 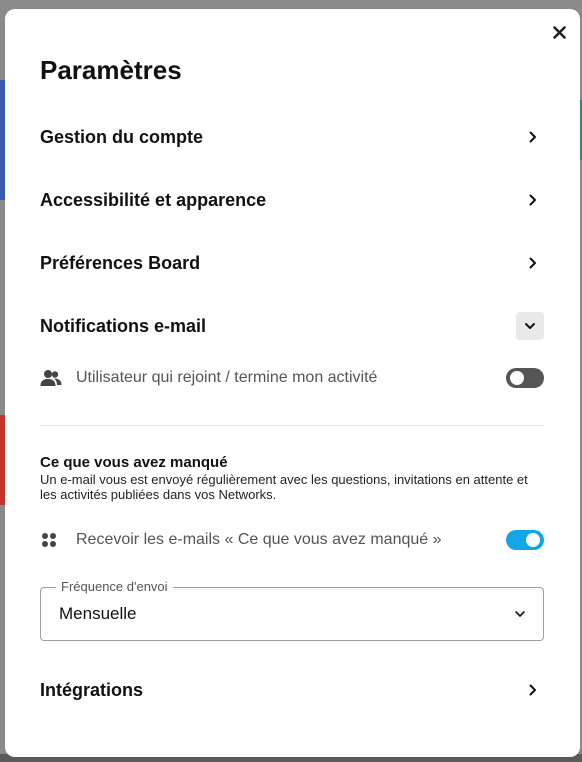 What do you see at coordinates (114, 586) in the screenshot?
I see `frequency-label: Fréquence d'envoi` at bounding box center [114, 586].